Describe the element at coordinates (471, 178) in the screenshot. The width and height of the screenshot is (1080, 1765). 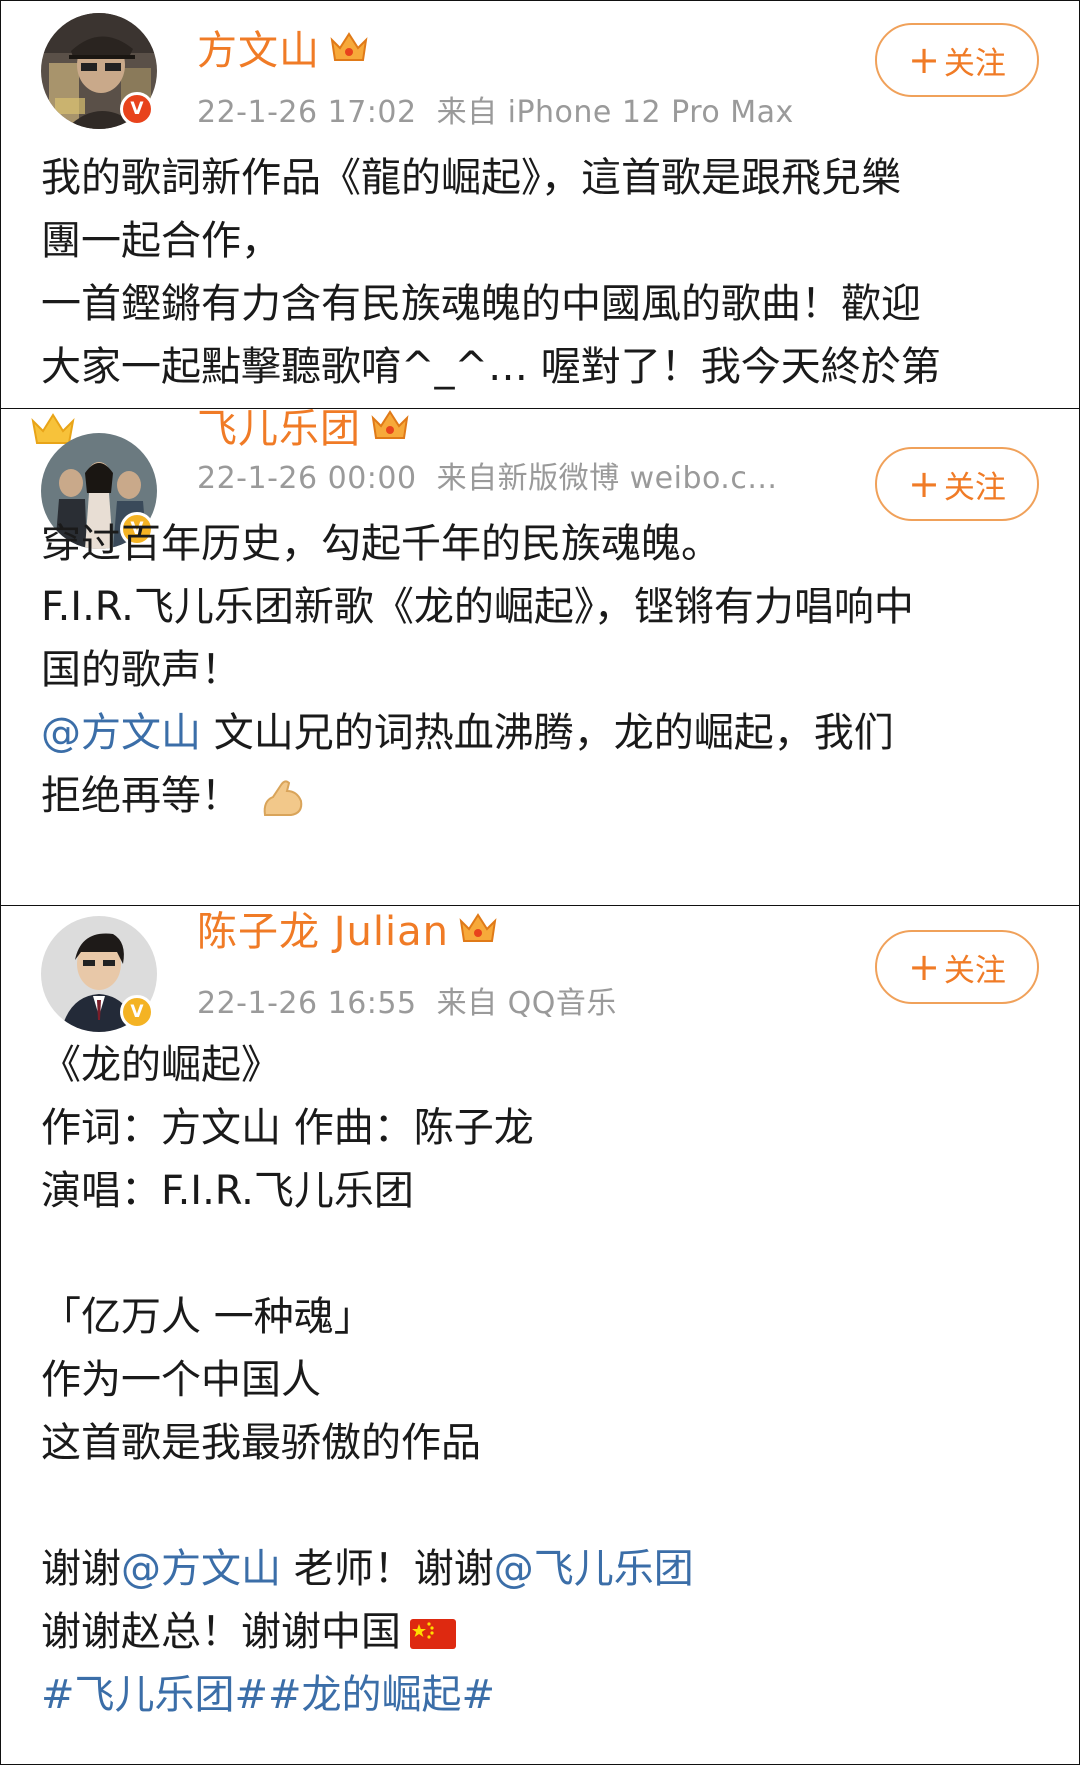
I see `post-line: 我的歌詞新作品《龍的崛起》，這首歌是跟飛兒樂` at that location.